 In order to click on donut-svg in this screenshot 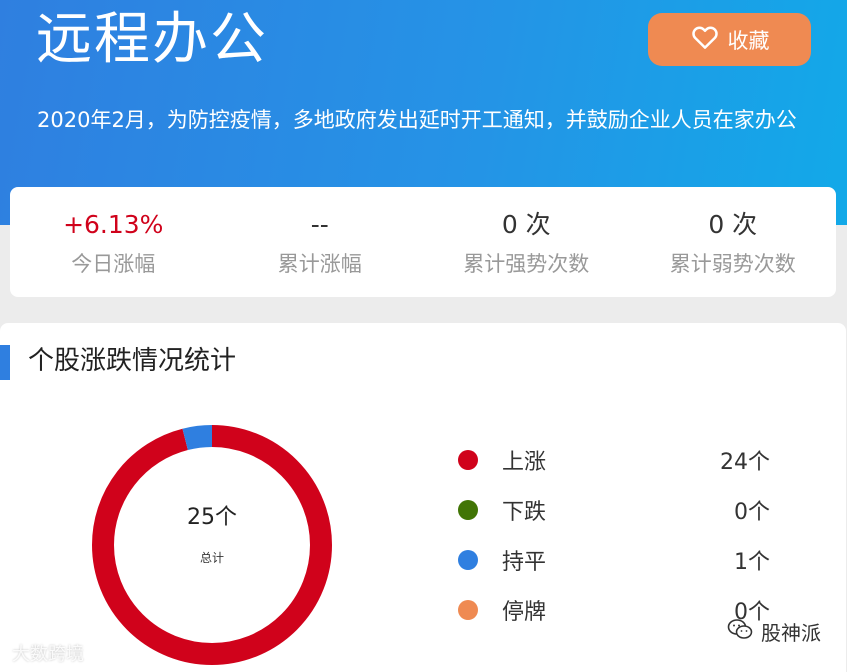, I will do `click(212, 545)`.